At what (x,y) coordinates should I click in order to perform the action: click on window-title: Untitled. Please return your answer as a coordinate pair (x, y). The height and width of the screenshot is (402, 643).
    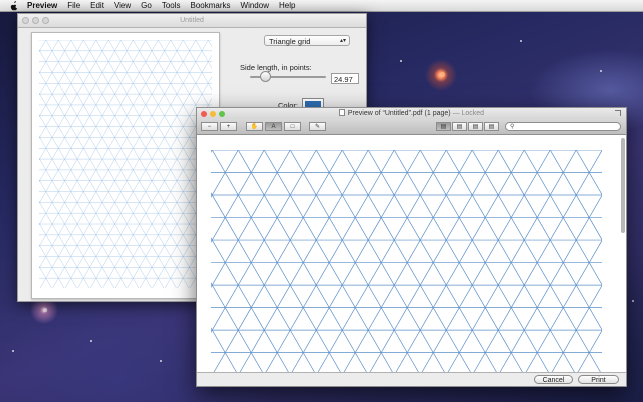
    Looking at the image, I should click on (192, 20).